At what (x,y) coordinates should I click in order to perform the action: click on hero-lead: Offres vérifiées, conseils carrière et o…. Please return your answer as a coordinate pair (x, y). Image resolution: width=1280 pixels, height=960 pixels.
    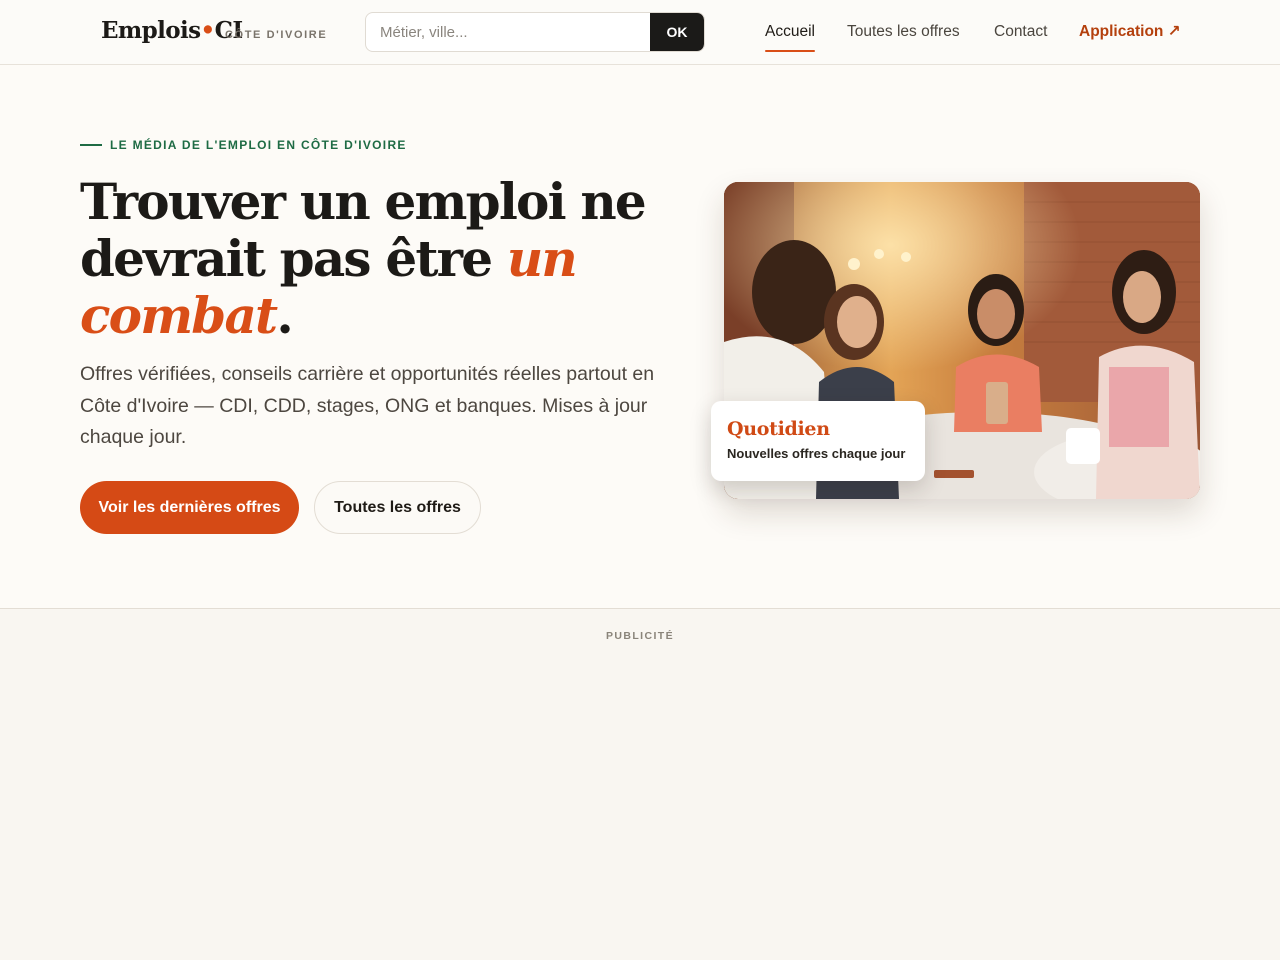
    Looking at the image, I should click on (367, 405).